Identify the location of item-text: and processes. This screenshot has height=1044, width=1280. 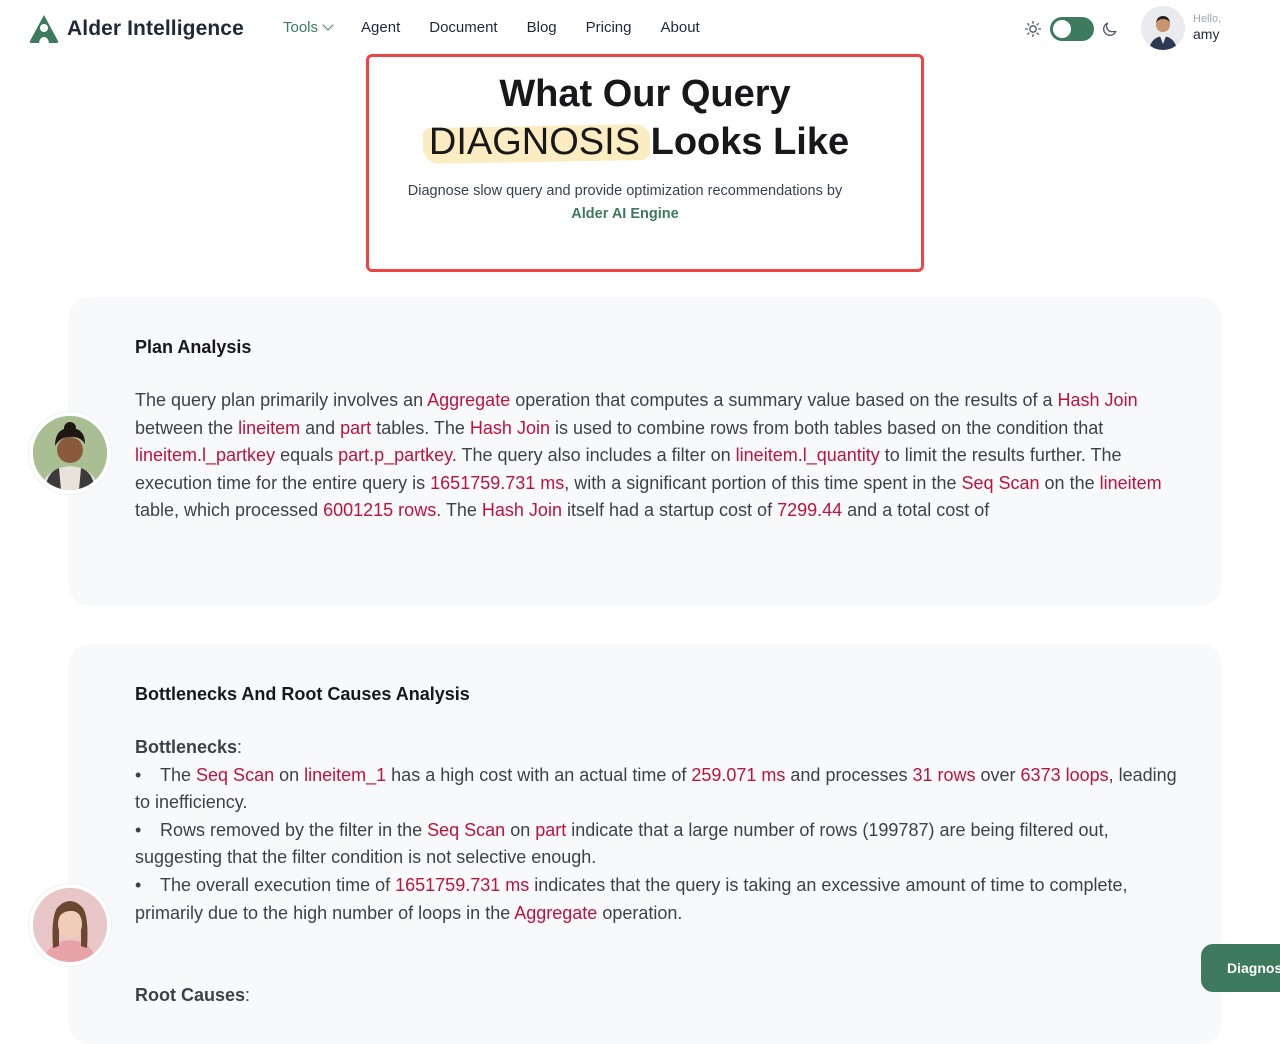
(849, 774).